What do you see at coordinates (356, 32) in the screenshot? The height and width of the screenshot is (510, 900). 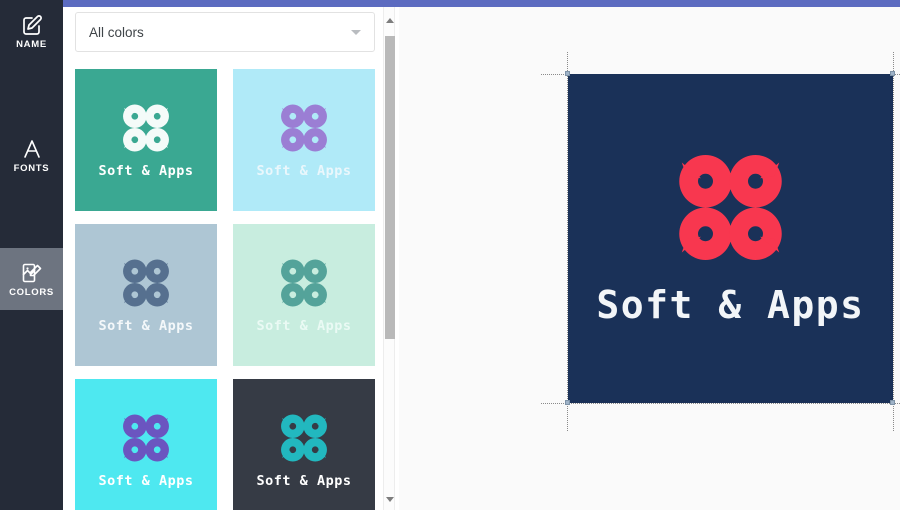 I see `chevron-down-icon` at bounding box center [356, 32].